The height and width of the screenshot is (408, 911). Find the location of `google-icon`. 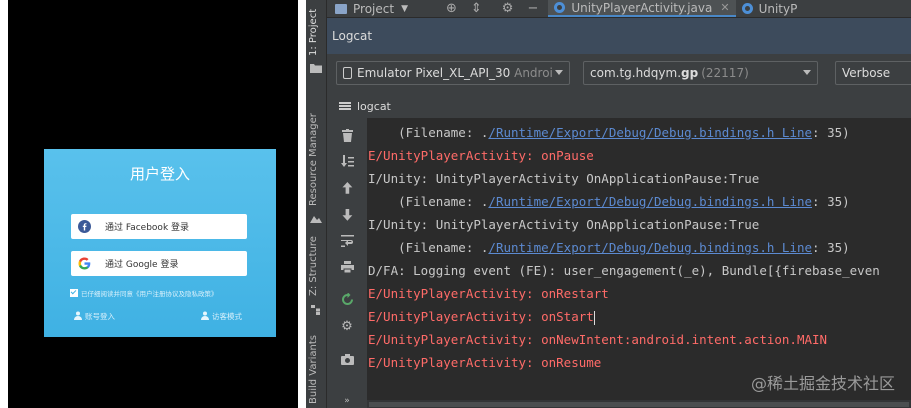

google-icon is located at coordinates (84, 263).